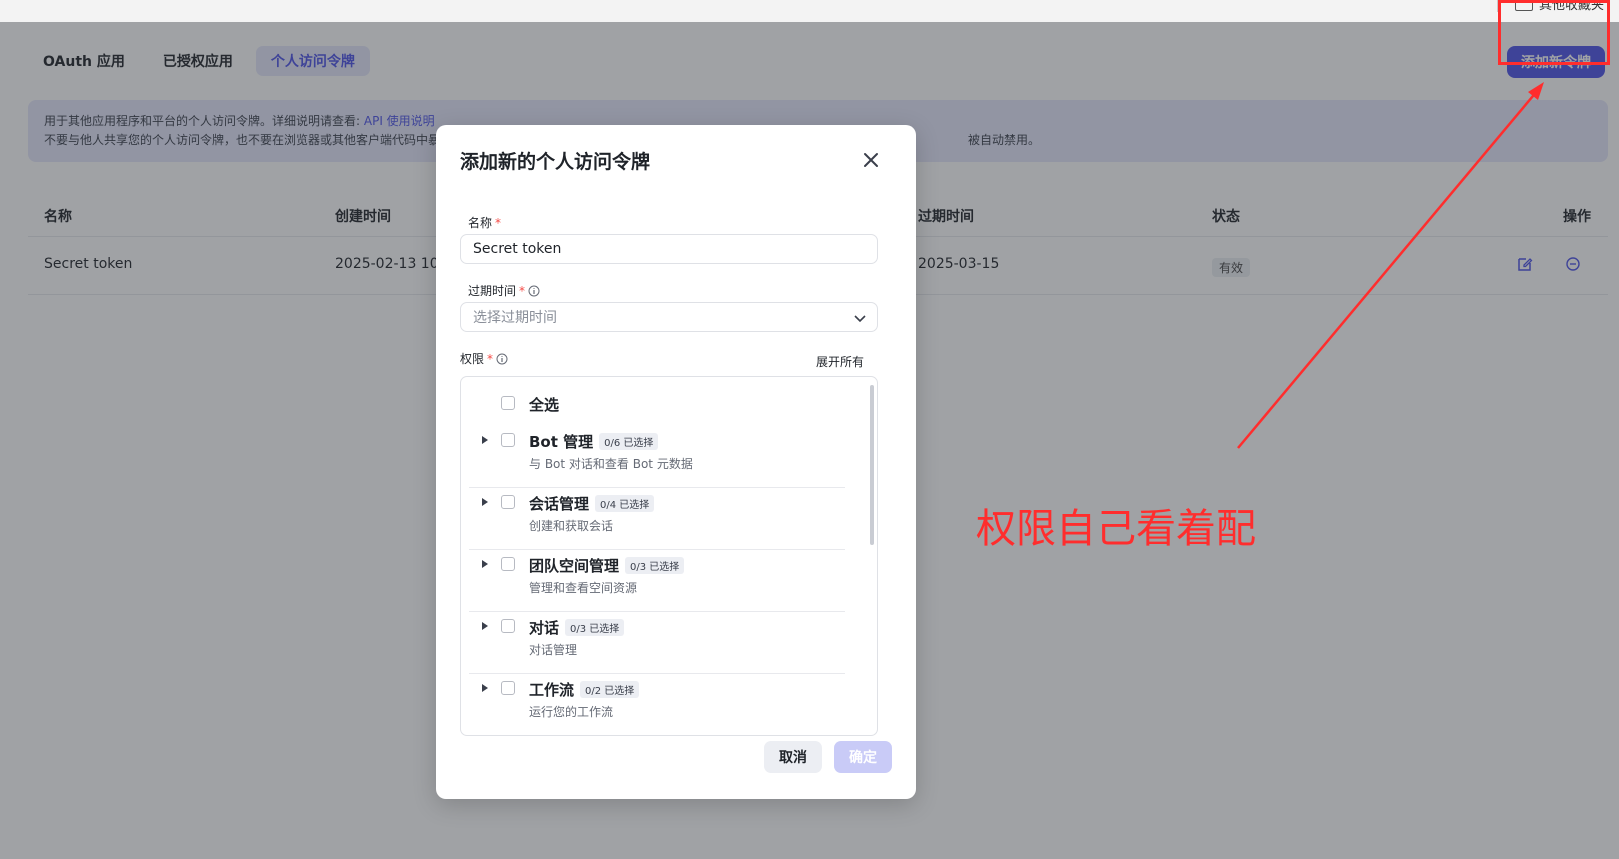  What do you see at coordinates (583, 588) in the screenshot?
I see `group-desc: 管理和查看空间资源` at bounding box center [583, 588].